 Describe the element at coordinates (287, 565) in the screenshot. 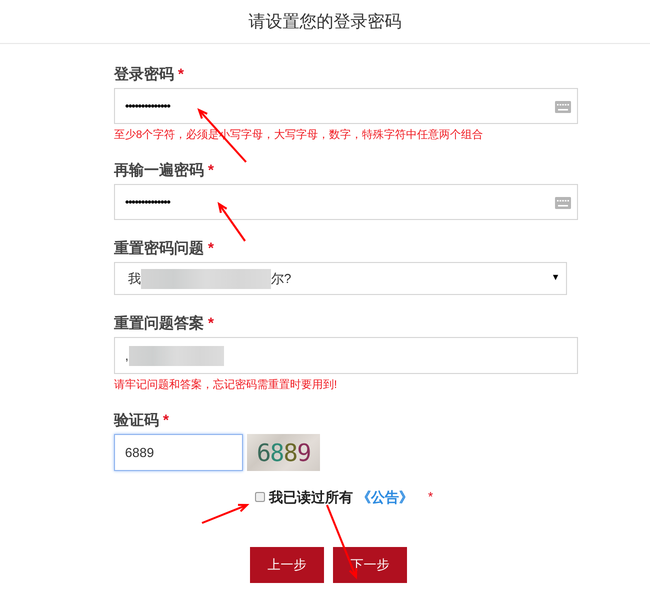

I see `previous-step-button: 上一步` at that location.